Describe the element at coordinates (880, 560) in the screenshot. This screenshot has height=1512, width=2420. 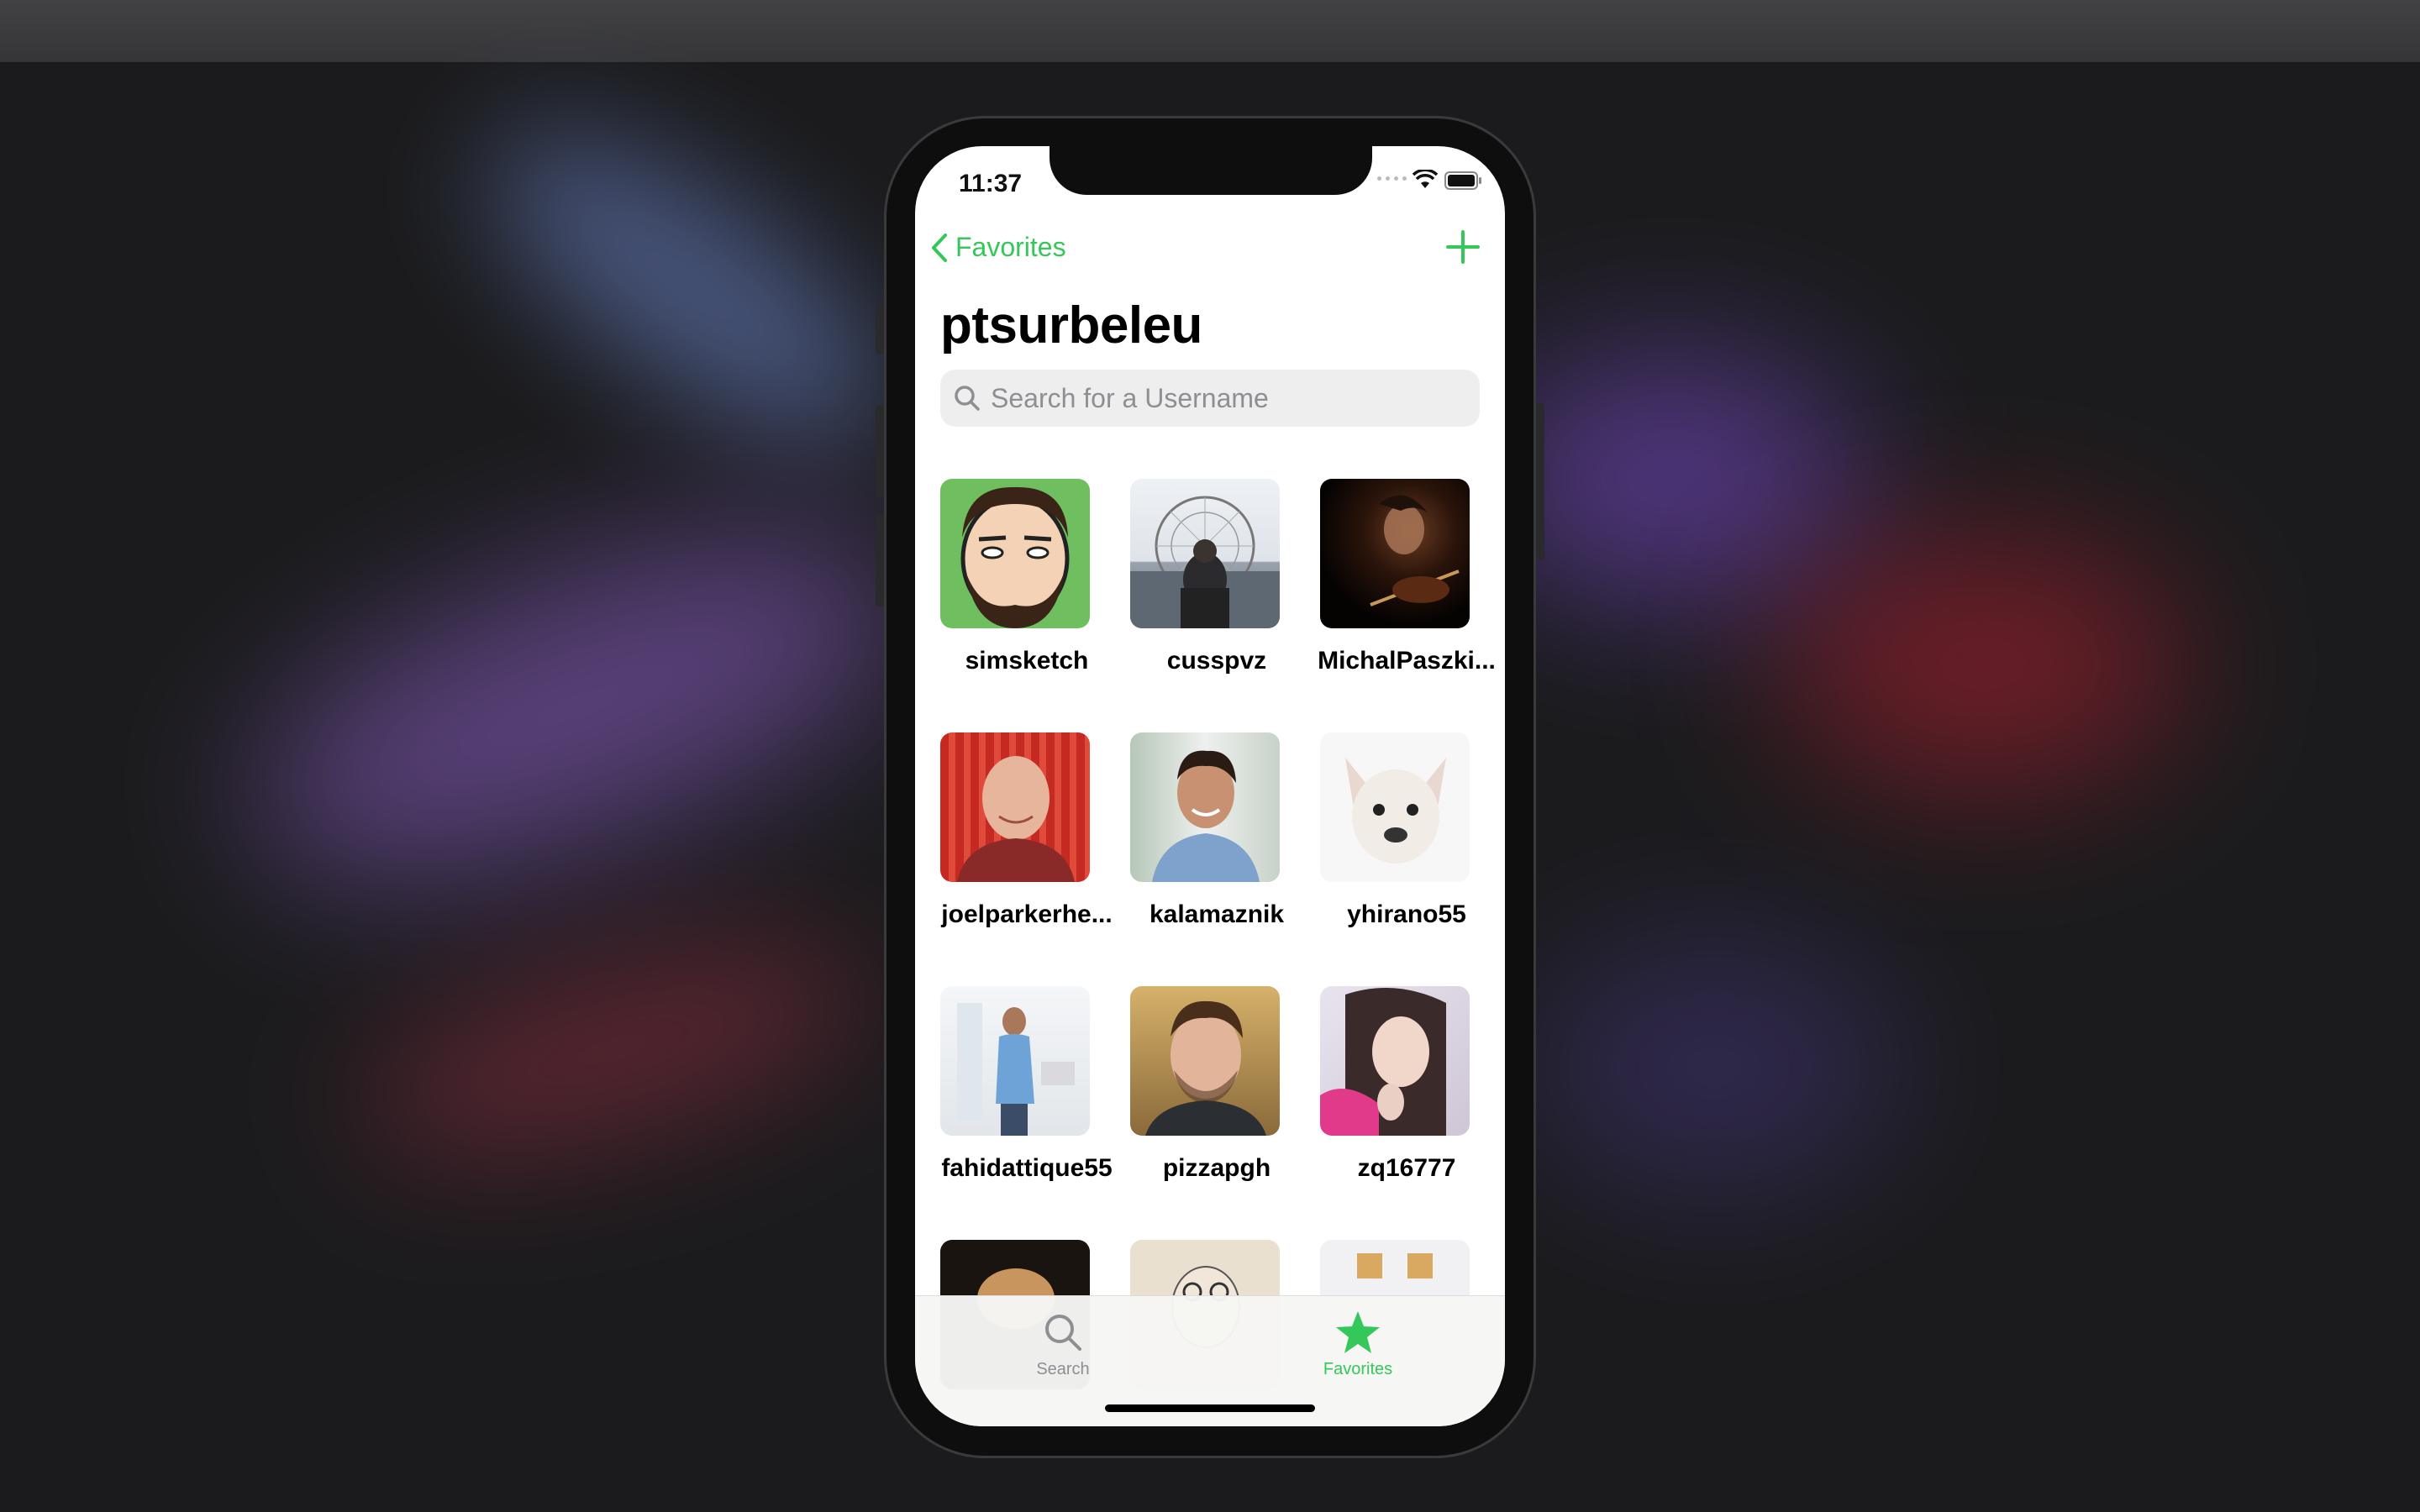
I see `volume-down-button` at that location.